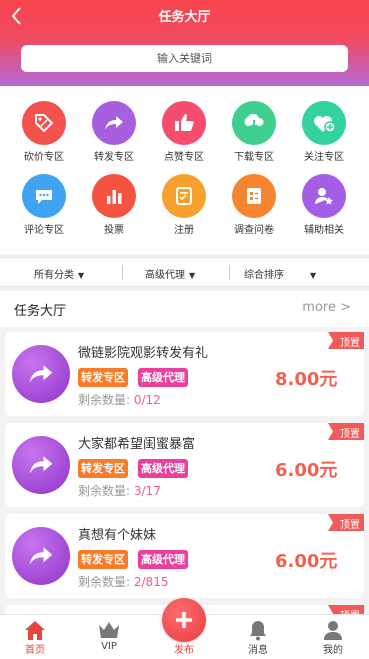 The image size is (369, 659). Describe the element at coordinates (306, 379) in the screenshot. I see `task-price: 8.00元` at that location.